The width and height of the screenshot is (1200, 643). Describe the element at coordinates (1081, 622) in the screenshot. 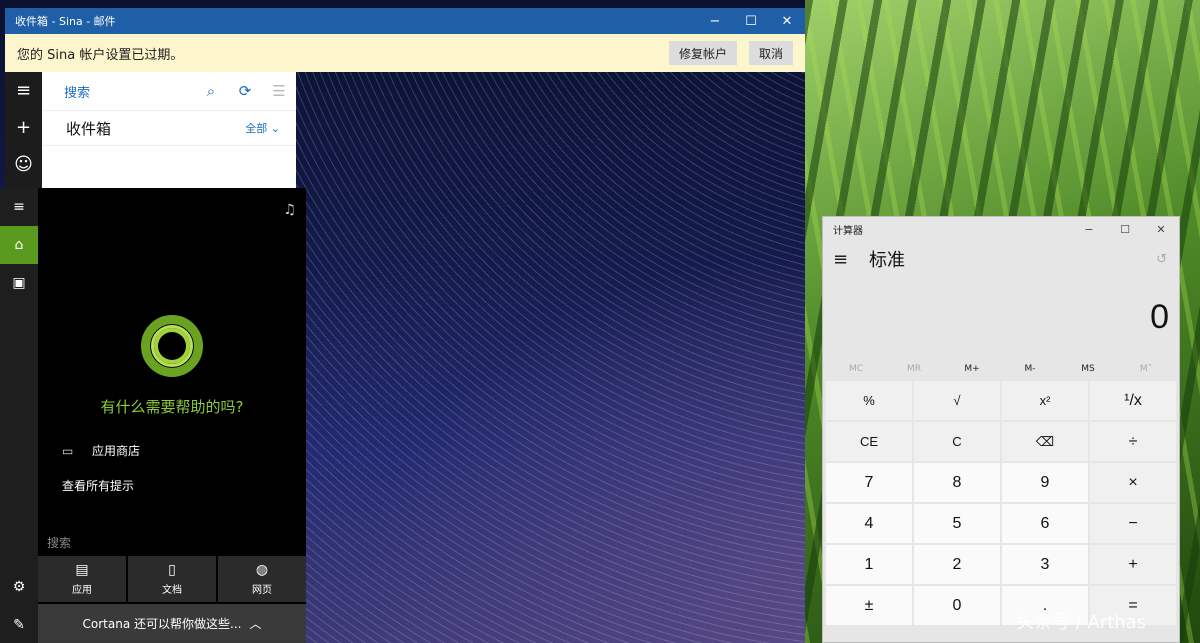

I see `watermark: 头条号 / Arthas` at that location.